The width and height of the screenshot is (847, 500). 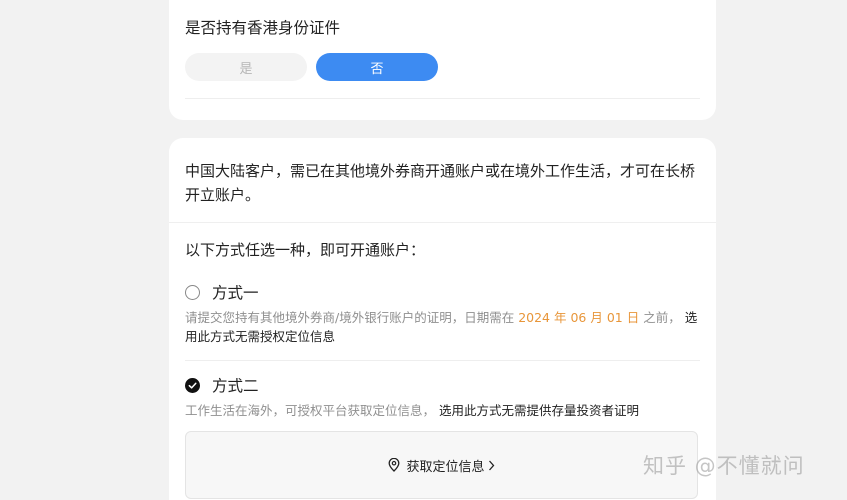 I want to click on option-1-radio: 方式一, so click(x=222, y=292).